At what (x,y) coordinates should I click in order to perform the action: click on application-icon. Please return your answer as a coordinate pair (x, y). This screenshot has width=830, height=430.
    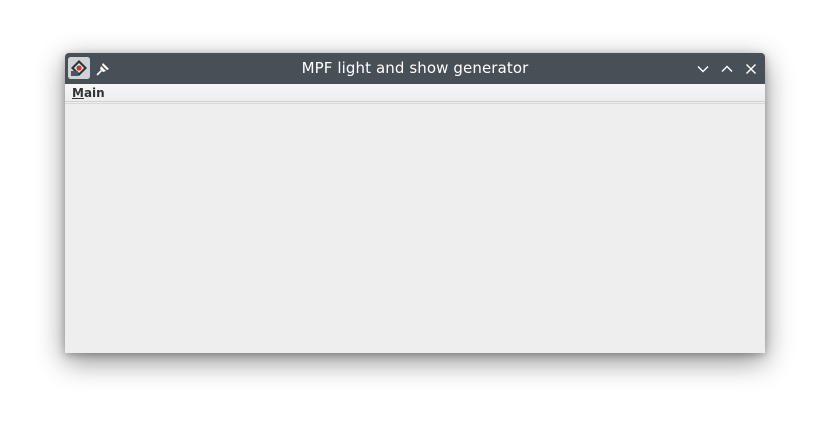
    Looking at the image, I should click on (79, 68).